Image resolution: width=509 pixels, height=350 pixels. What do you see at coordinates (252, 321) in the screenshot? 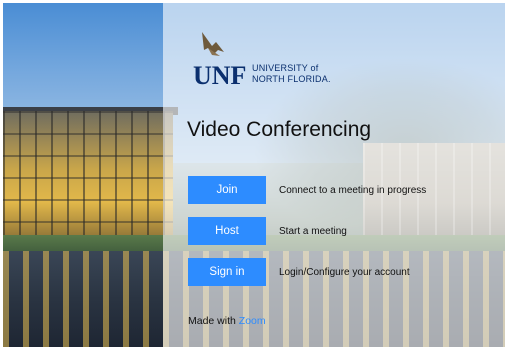
I see `zoom-link: Zoom` at bounding box center [252, 321].